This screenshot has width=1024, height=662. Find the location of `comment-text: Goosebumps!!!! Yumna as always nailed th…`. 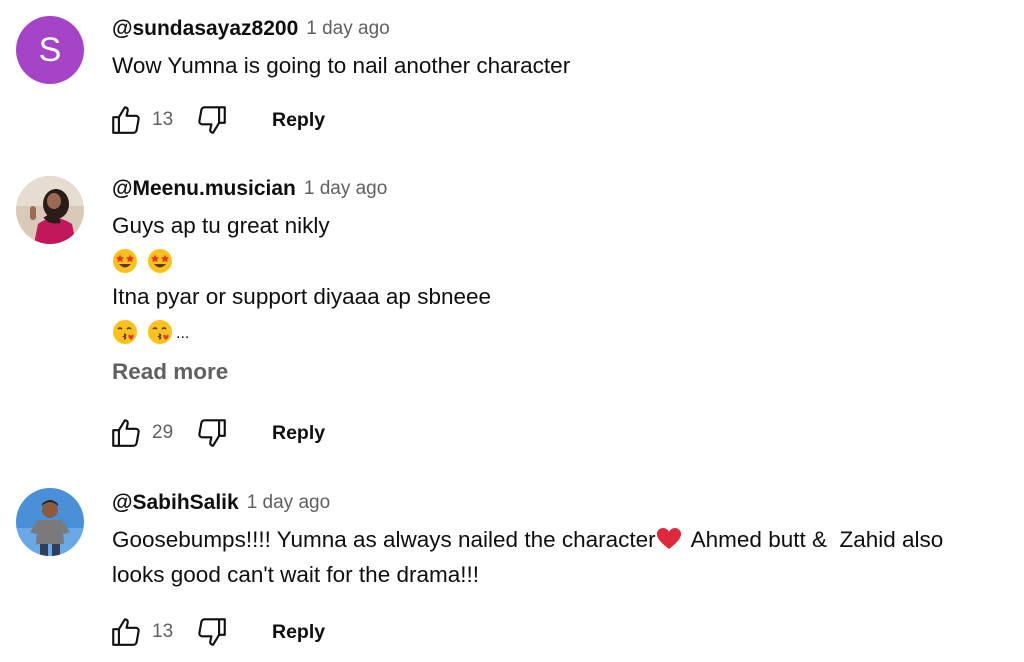

comment-text: Goosebumps!!!! Yumna as always nailed th… is located at coordinates (563, 539).